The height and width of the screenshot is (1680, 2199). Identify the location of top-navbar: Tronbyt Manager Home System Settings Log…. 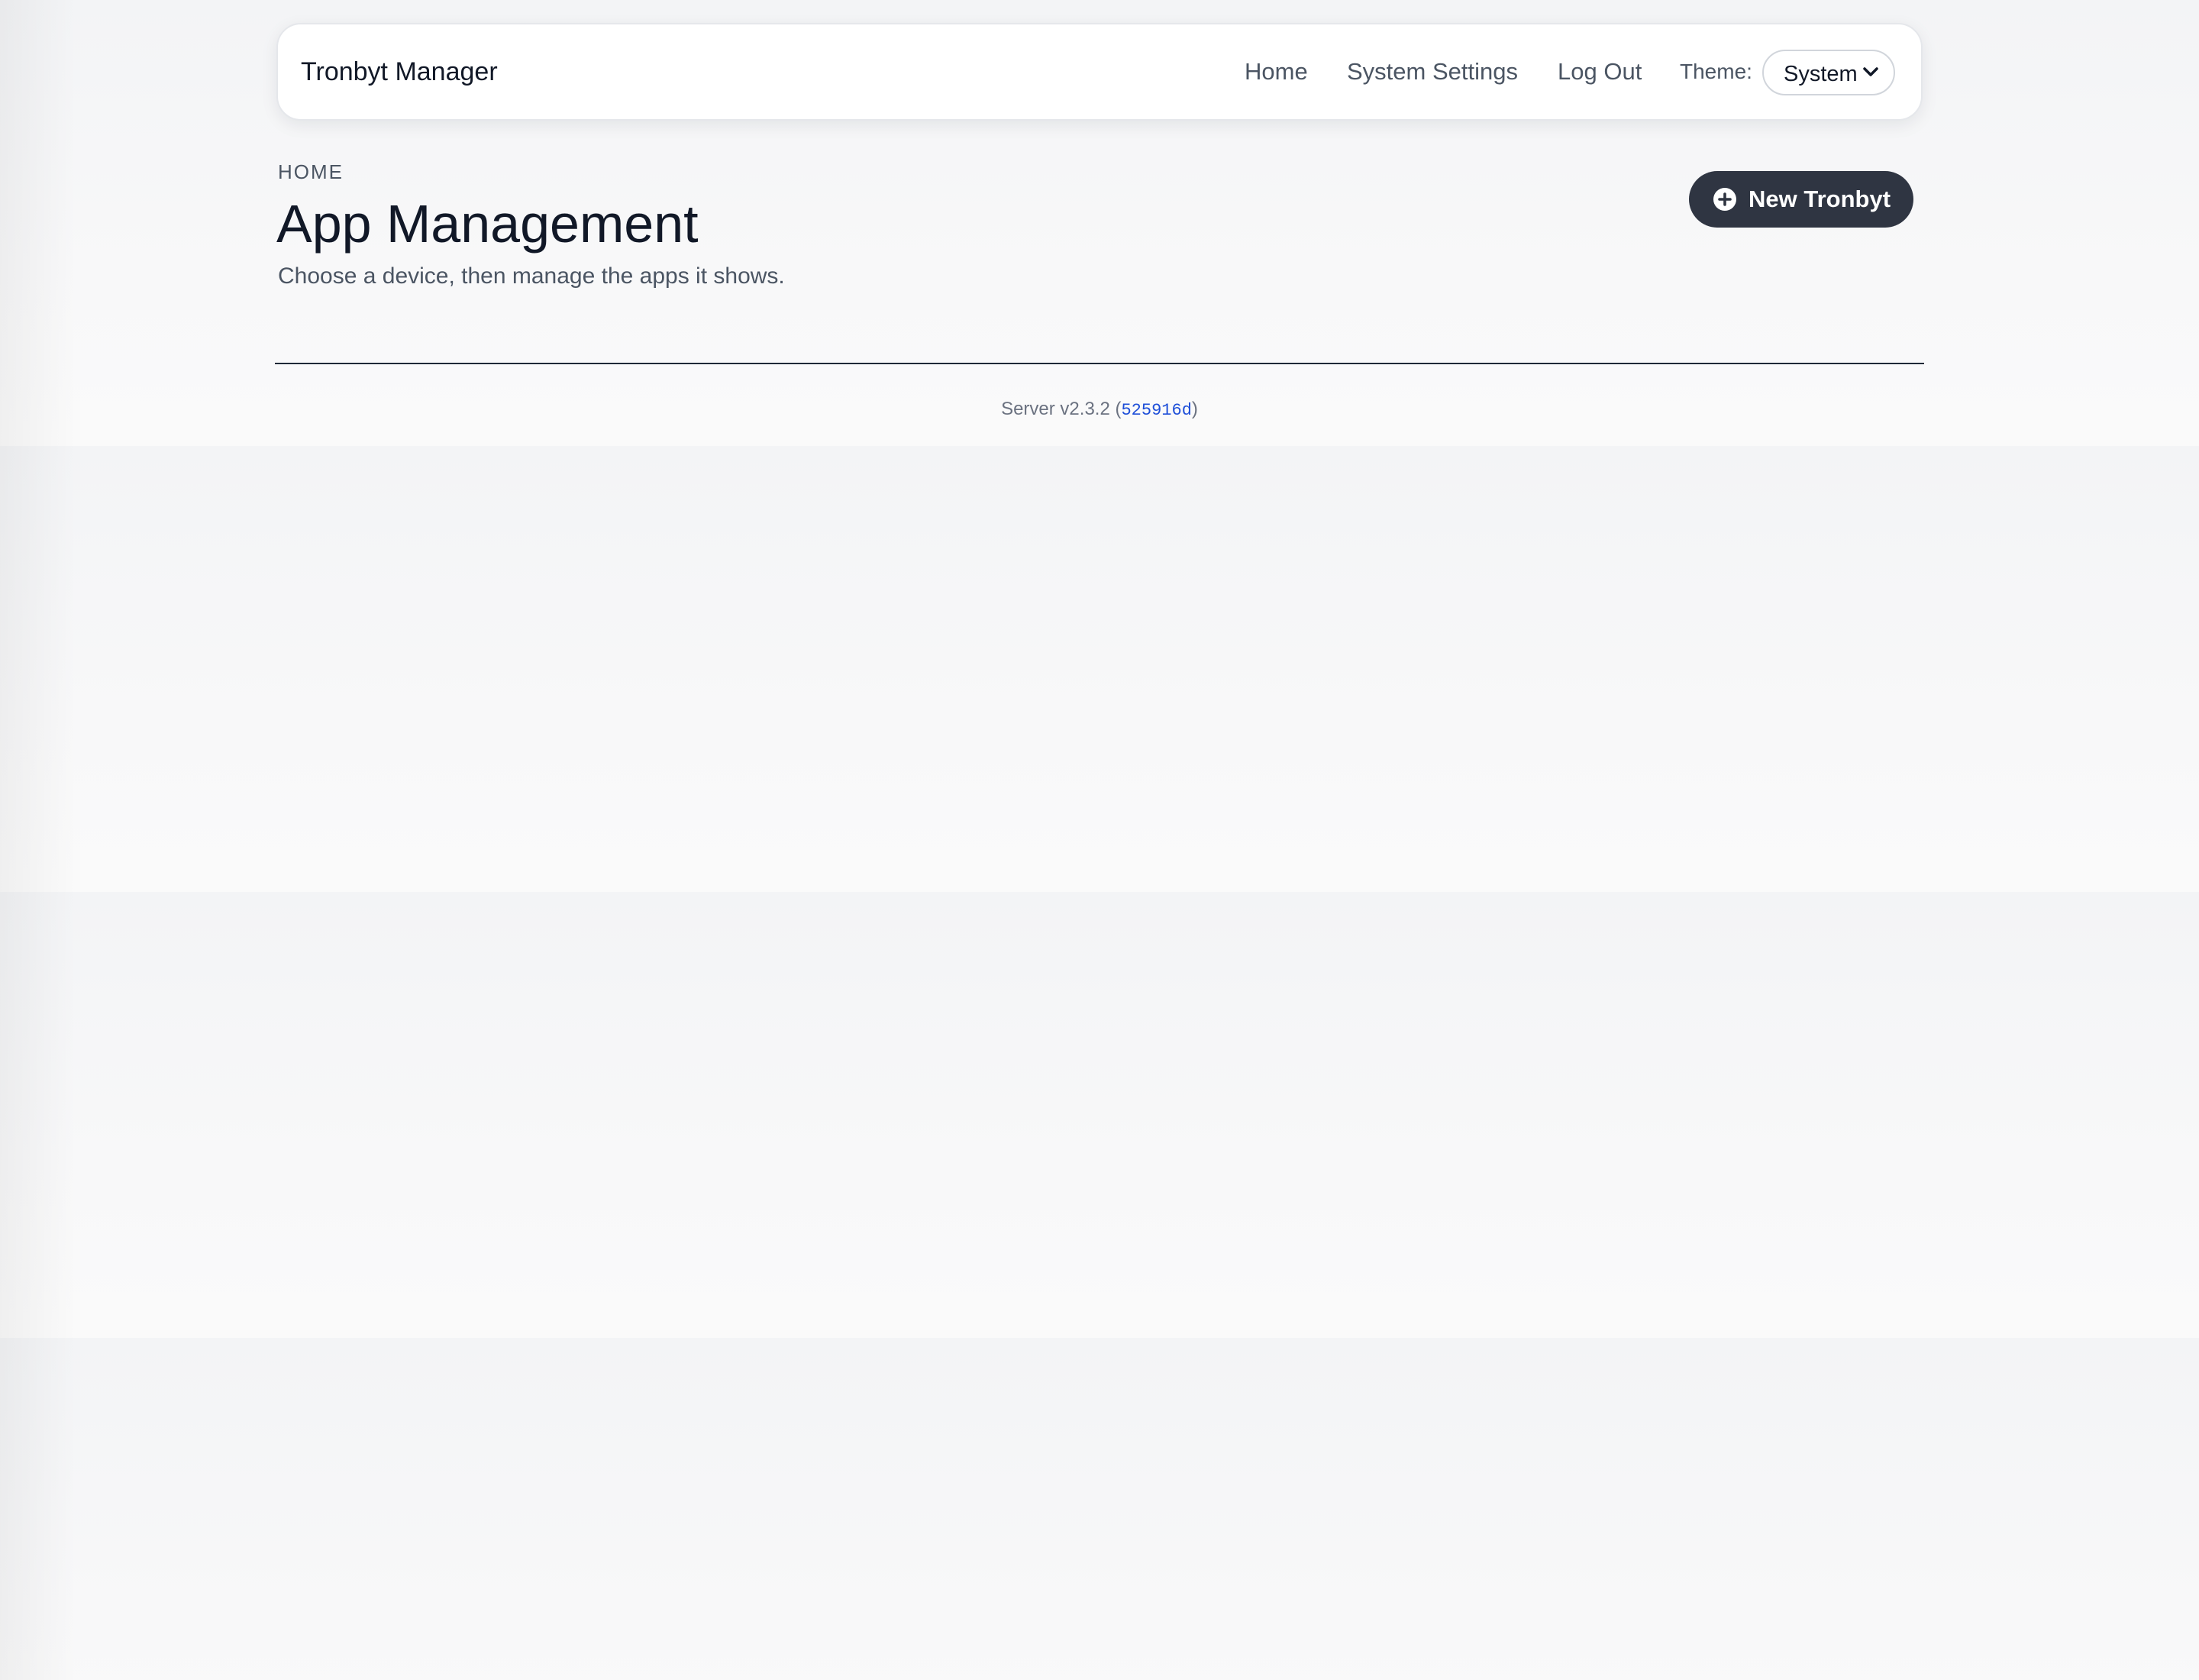
(1100, 72).